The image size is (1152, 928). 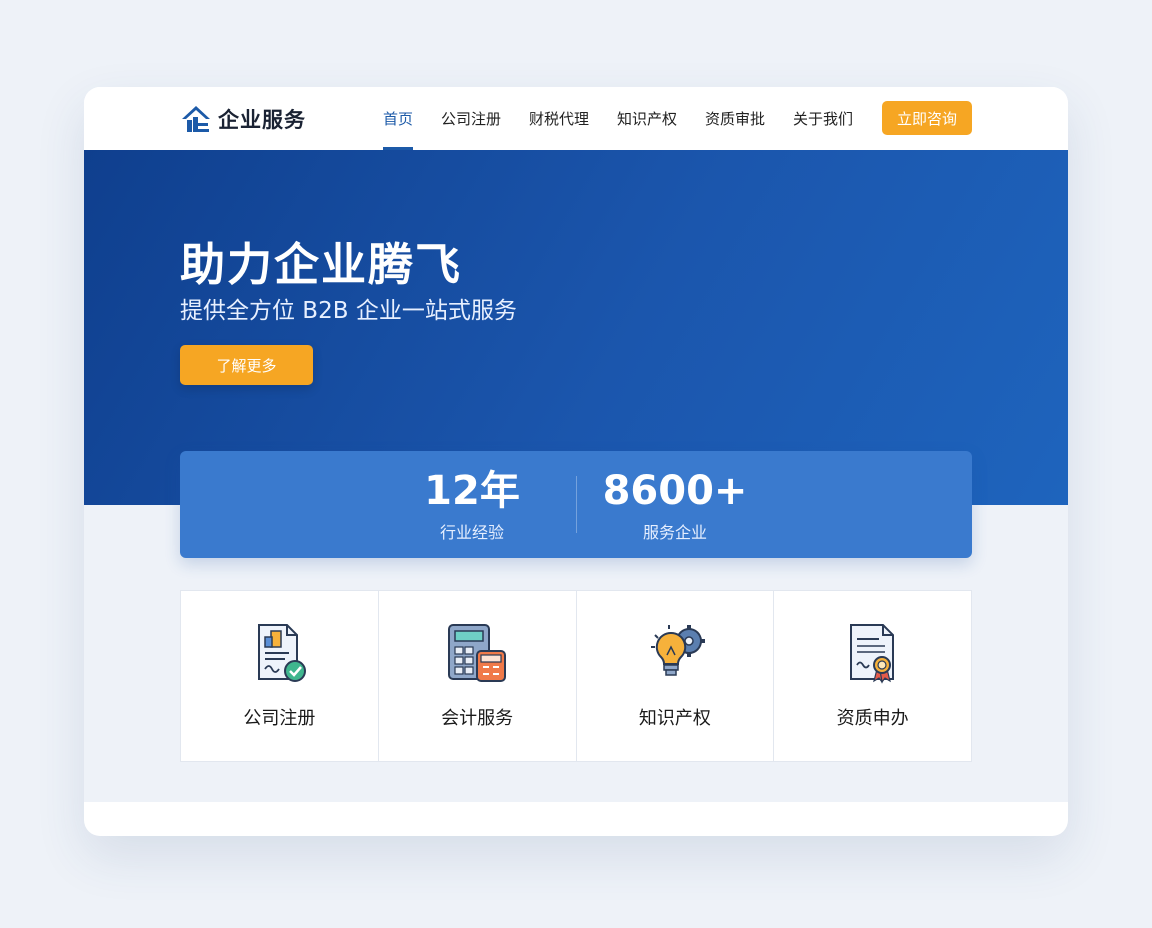 I want to click on learn-more-button: 了解更多, so click(x=246, y=365).